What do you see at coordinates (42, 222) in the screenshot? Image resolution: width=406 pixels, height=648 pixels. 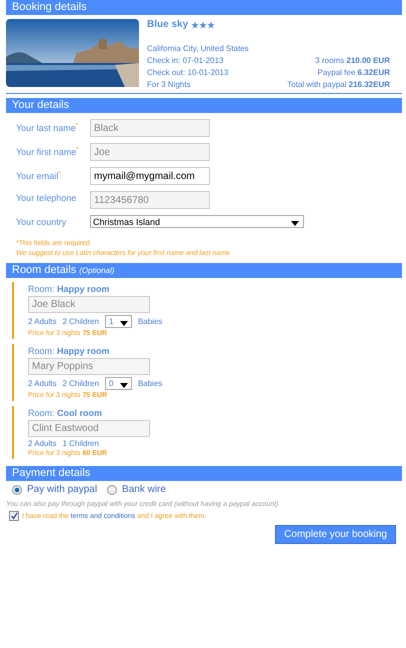 I see `field-label: Your country` at bounding box center [42, 222].